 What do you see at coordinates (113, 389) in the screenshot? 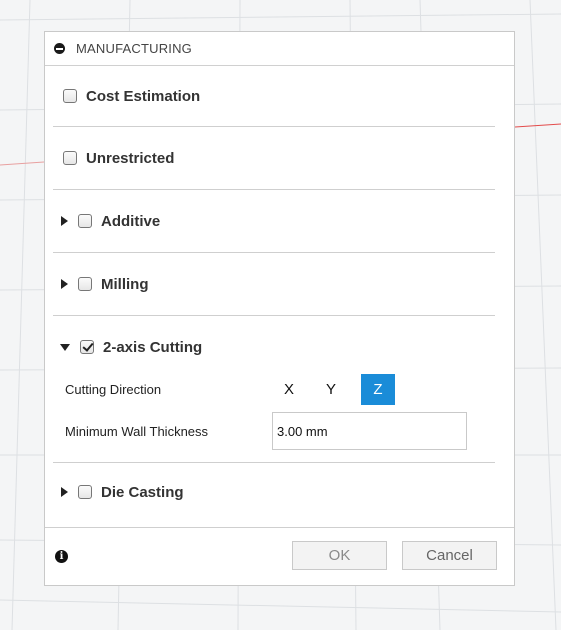
I see `cutting-direction-label: Cutting Direction` at bounding box center [113, 389].